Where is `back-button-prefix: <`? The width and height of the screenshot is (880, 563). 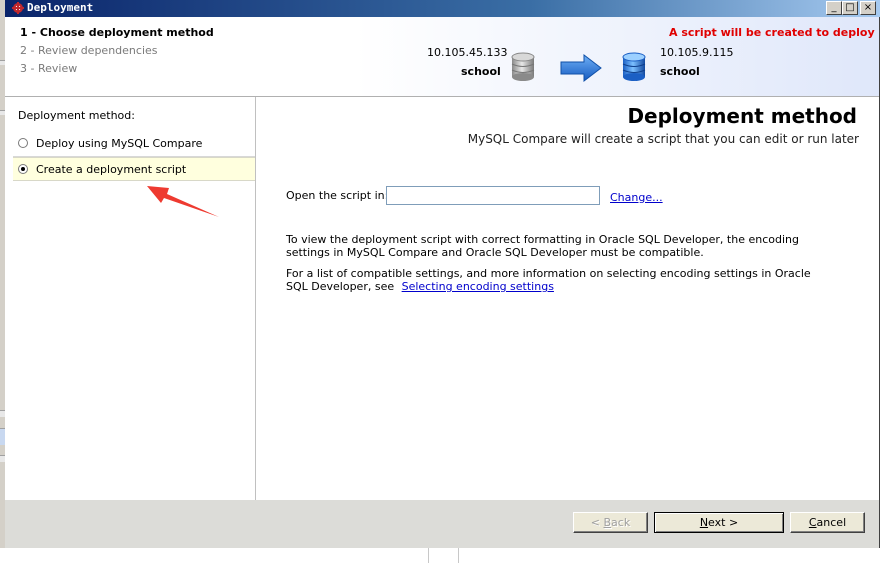 back-button-prefix: < is located at coordinates (597, 522).